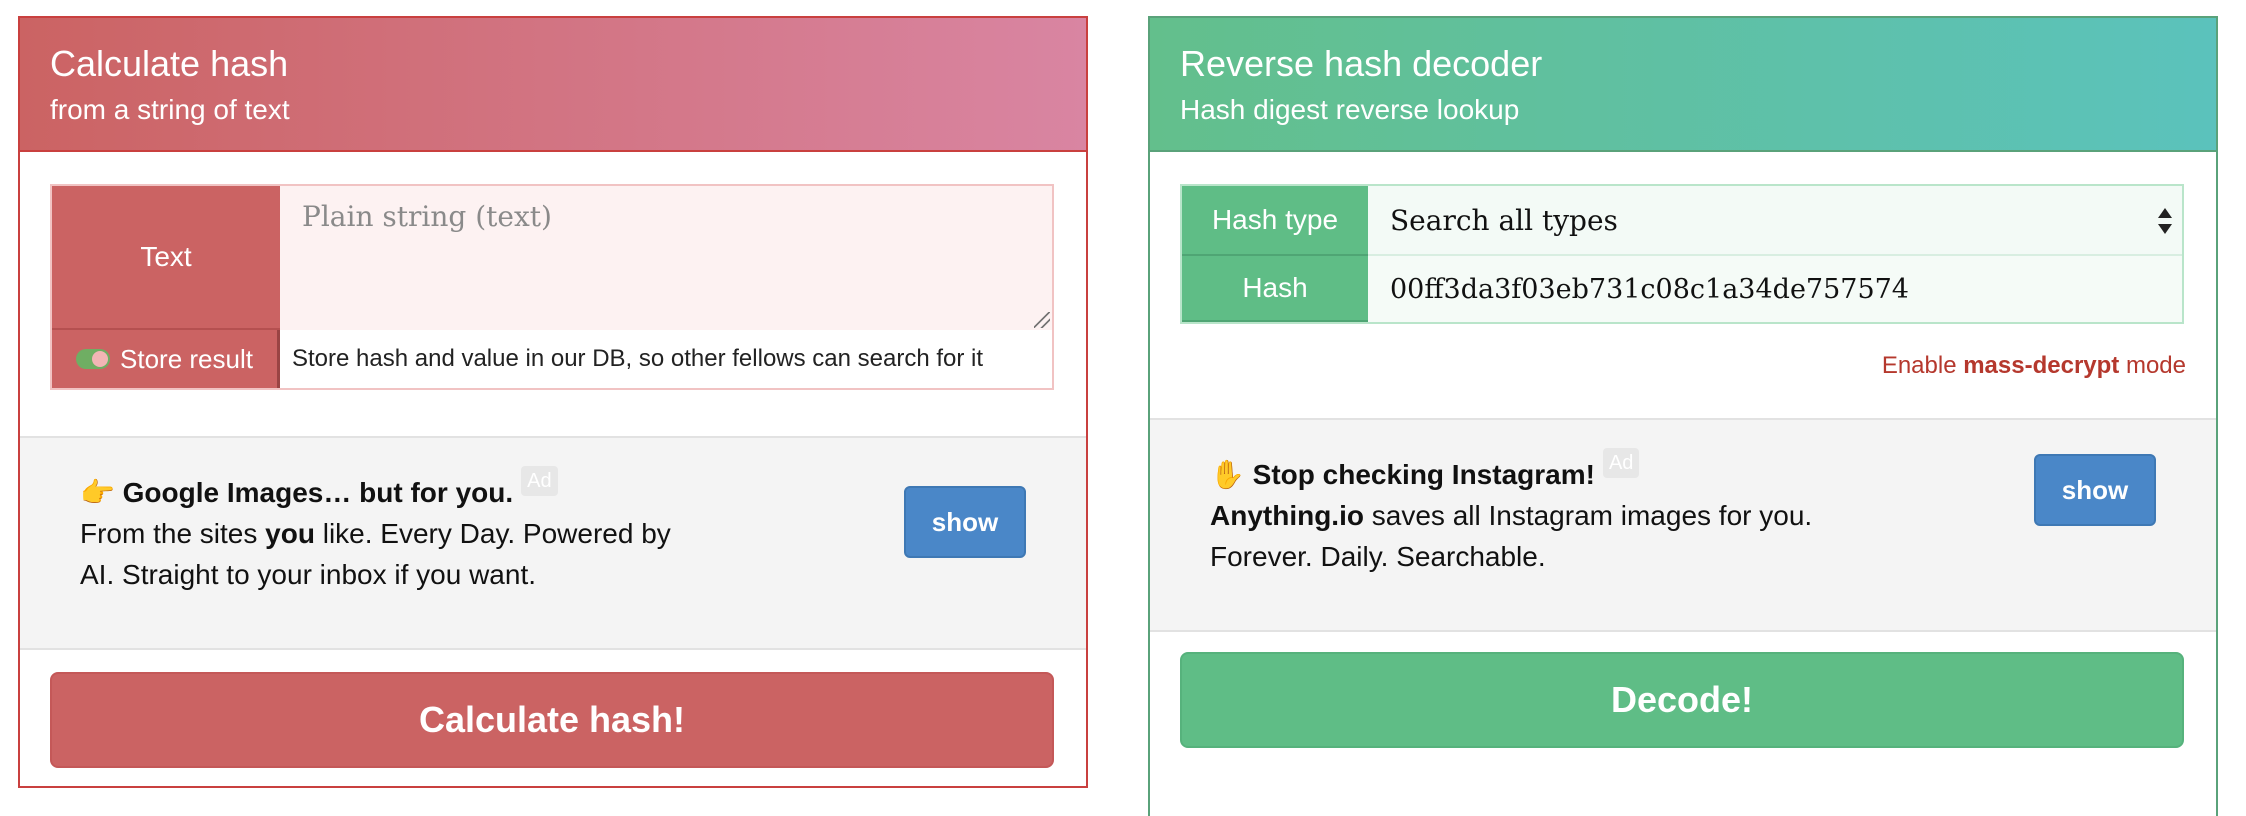 The image size is (2246, 816). Describe the element at coordinates (1275, 289) in the screenshot. I see `hash-label: Hash` at that location.